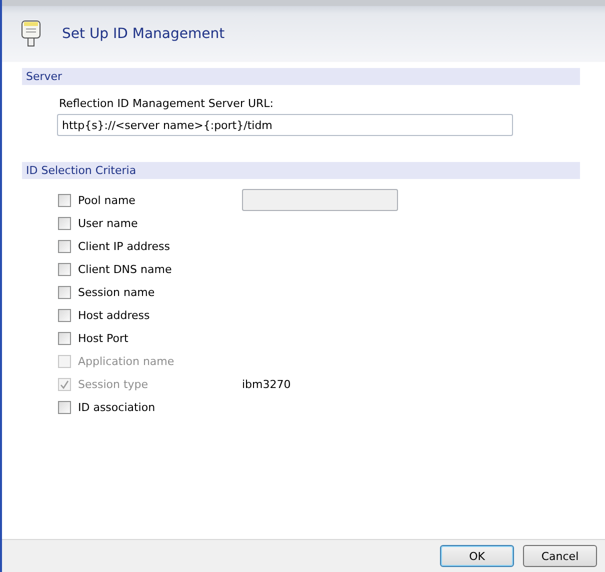  Describe the element at coordinates (143, 34) in the screenshot. I see `window-title: Set Up ID Management` at that location.